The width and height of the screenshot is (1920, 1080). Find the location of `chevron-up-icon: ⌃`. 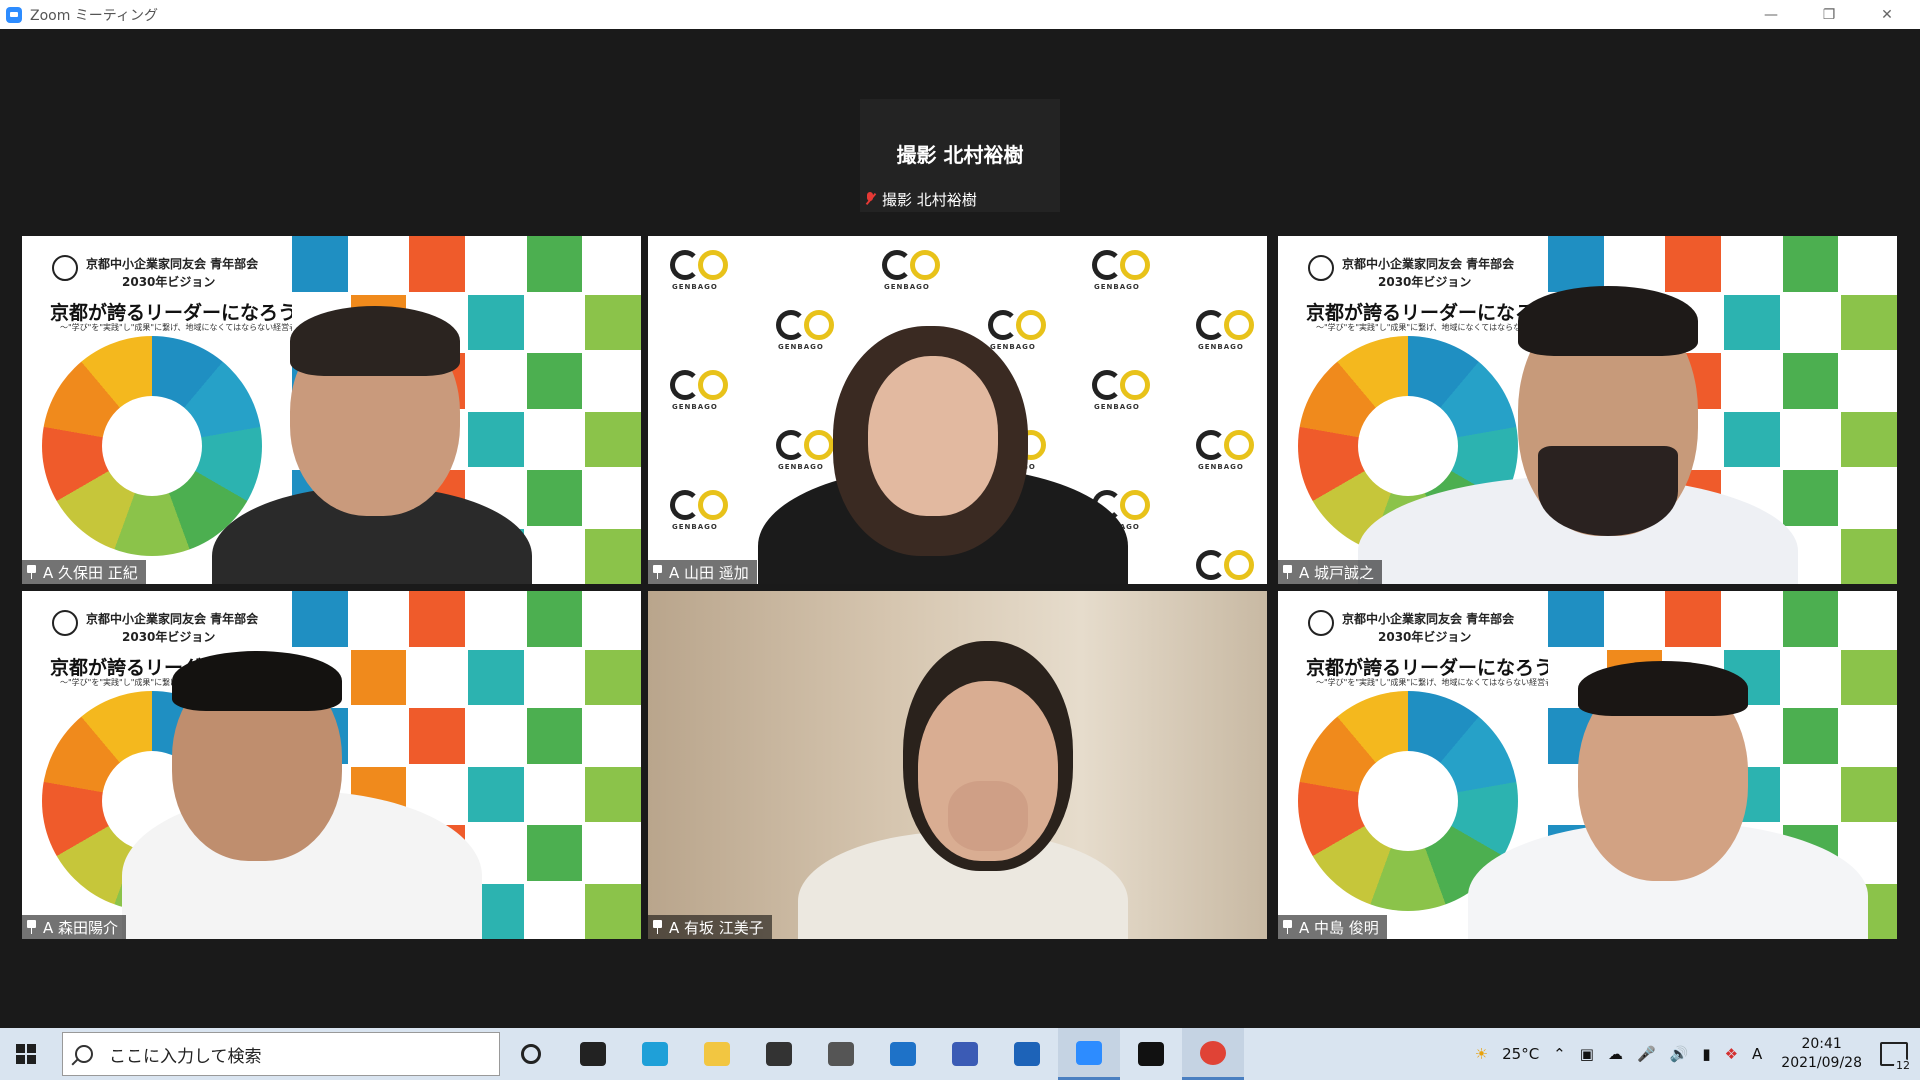

chevron-up-icon: ⌃ is located at coordinates (1559, 1054).